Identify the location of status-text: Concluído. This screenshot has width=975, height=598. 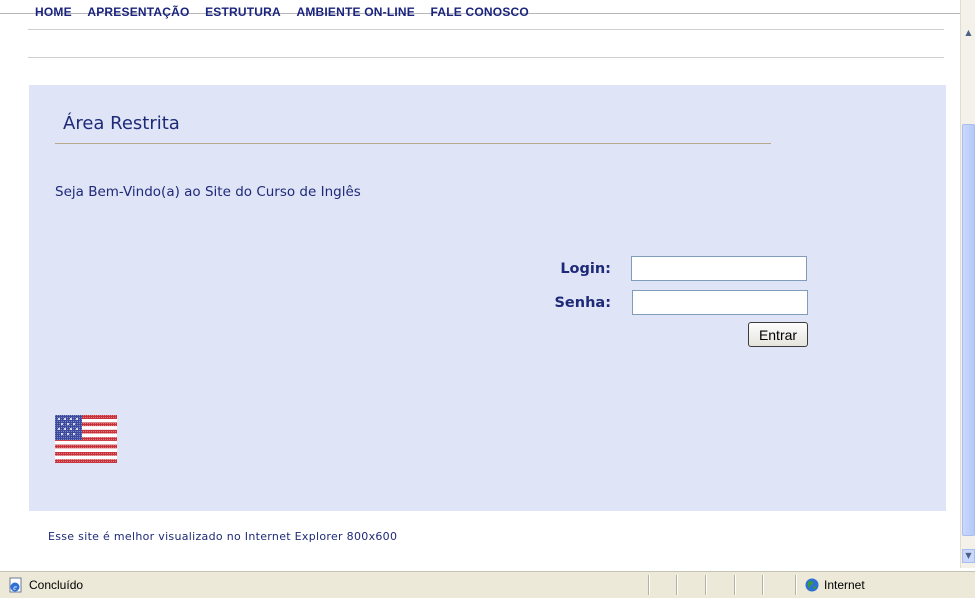
(56, 585).